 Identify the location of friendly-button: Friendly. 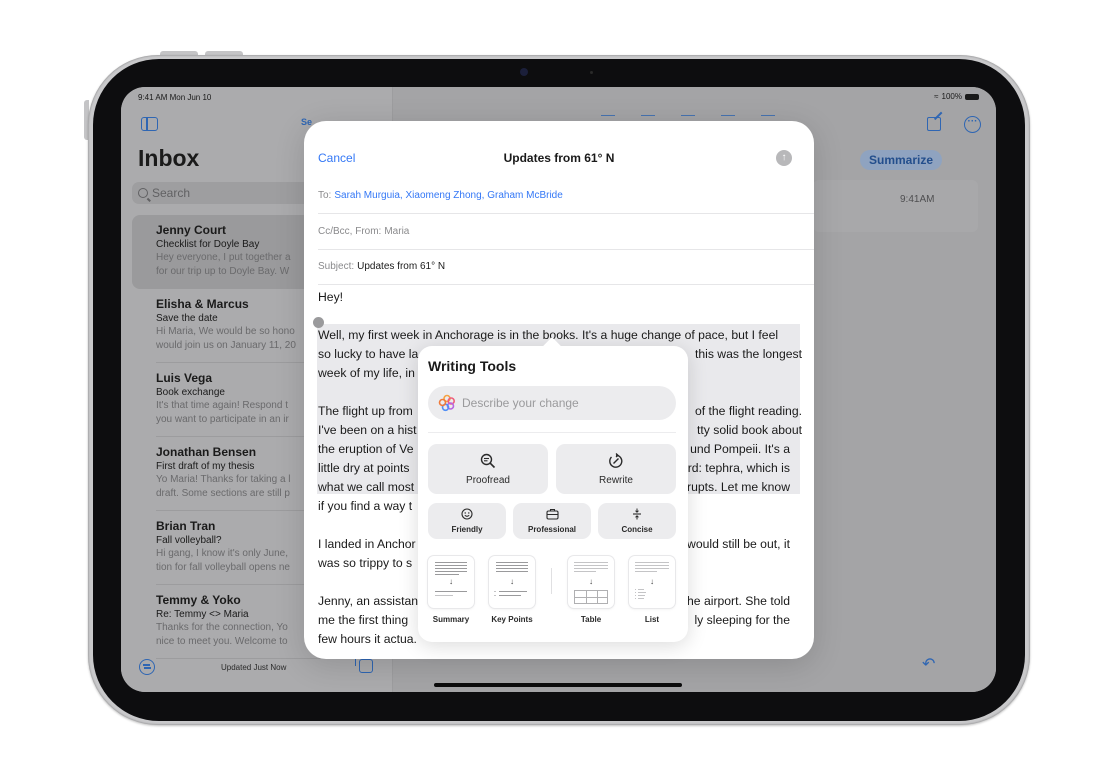
(467, 521).